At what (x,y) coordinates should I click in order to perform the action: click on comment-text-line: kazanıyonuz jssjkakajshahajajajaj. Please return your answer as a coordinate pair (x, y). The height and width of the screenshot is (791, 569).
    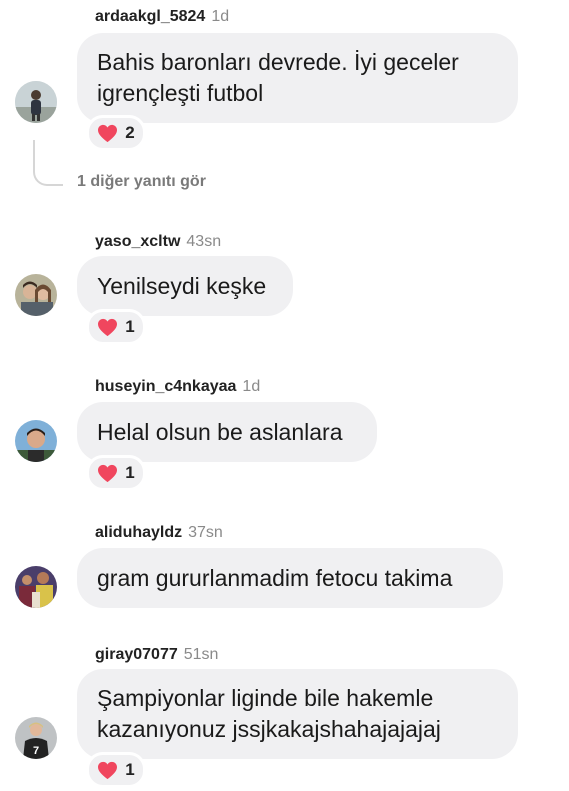
    Looking at the image, I should click on (269, 729).